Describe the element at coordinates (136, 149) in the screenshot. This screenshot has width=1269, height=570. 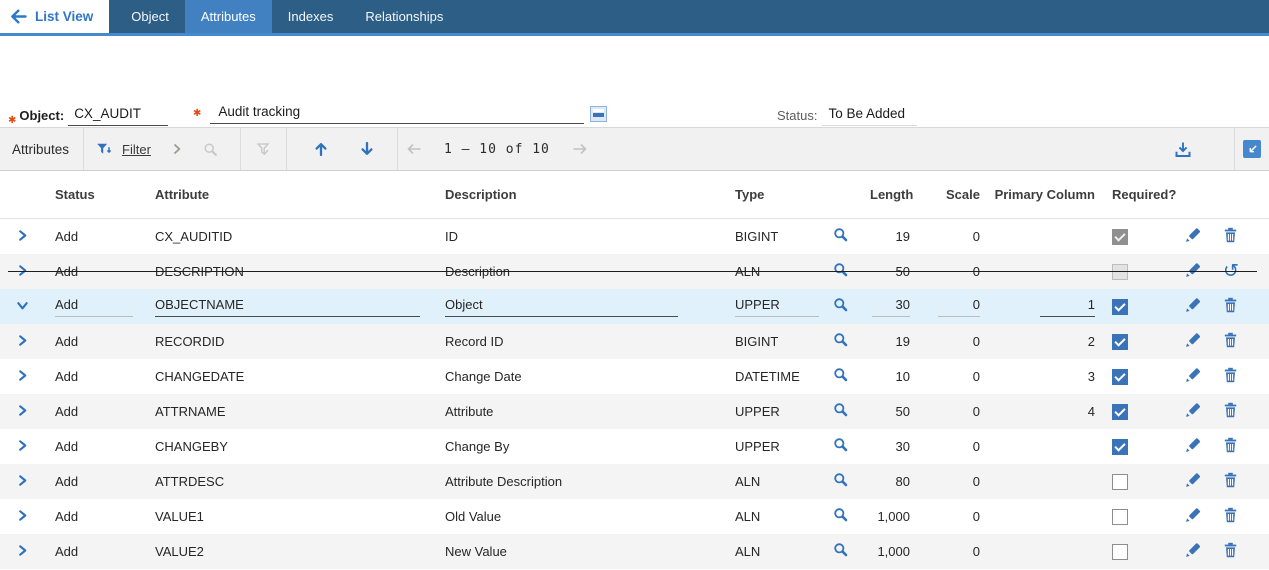
I see `filter-link: Filter` at that location.